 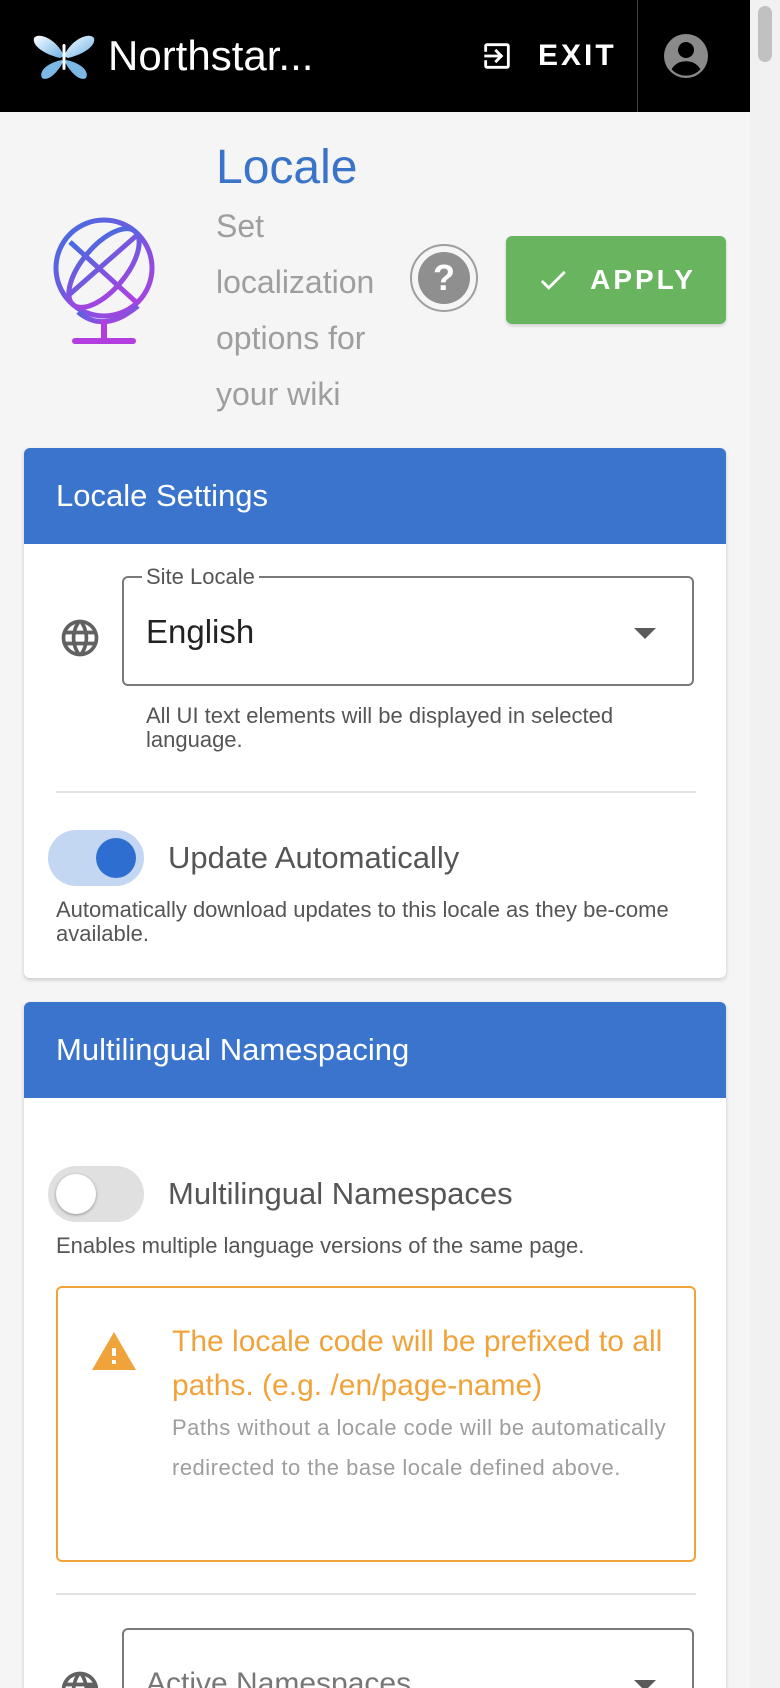 What do you see at coordinates (287, 167) in the screenshot?
I see `page-title: Locale` at bounding box center [287, 167].